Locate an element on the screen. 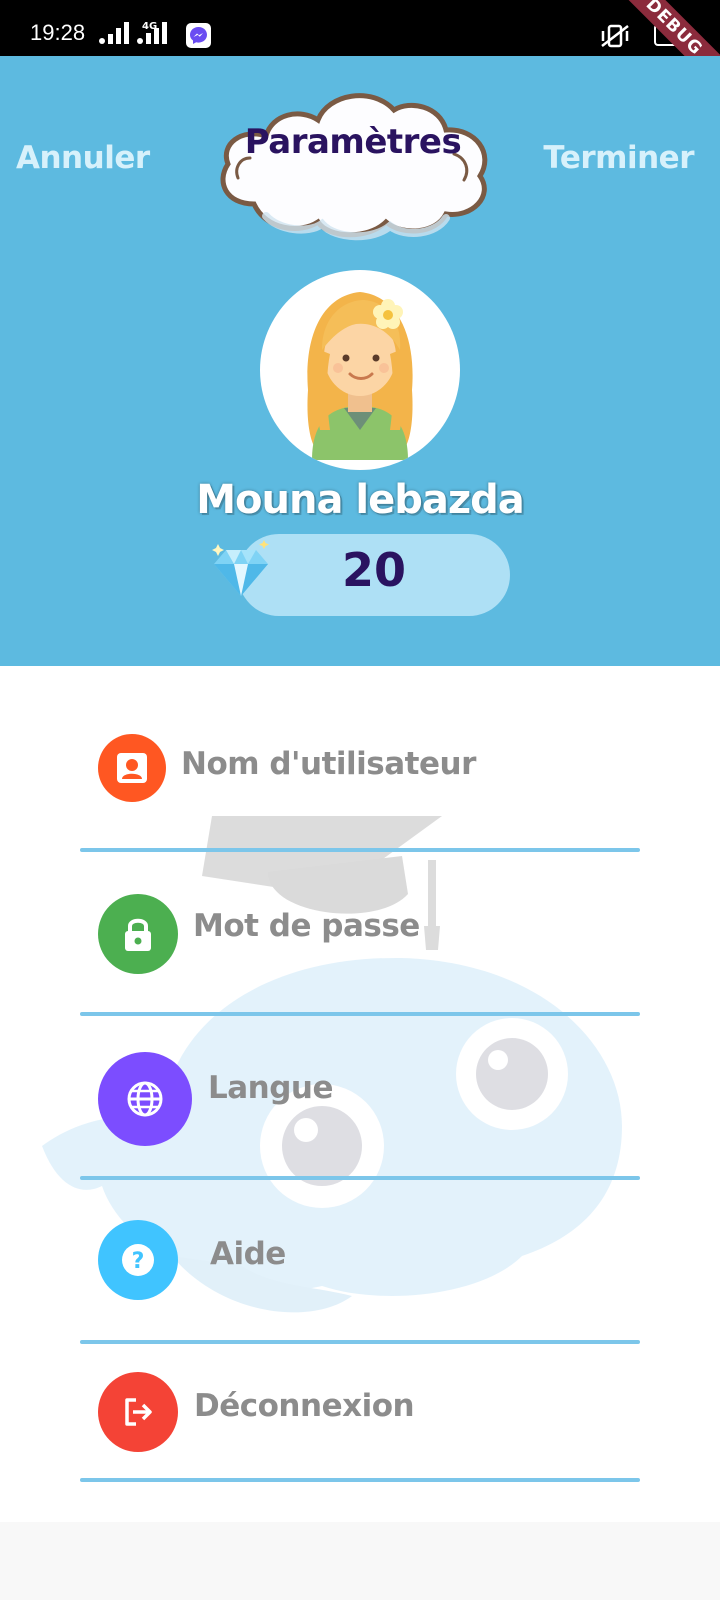 Image resolution: width=720 pixels, height=1600 pixels. diamond-icon is located at coordinates (240, 568).